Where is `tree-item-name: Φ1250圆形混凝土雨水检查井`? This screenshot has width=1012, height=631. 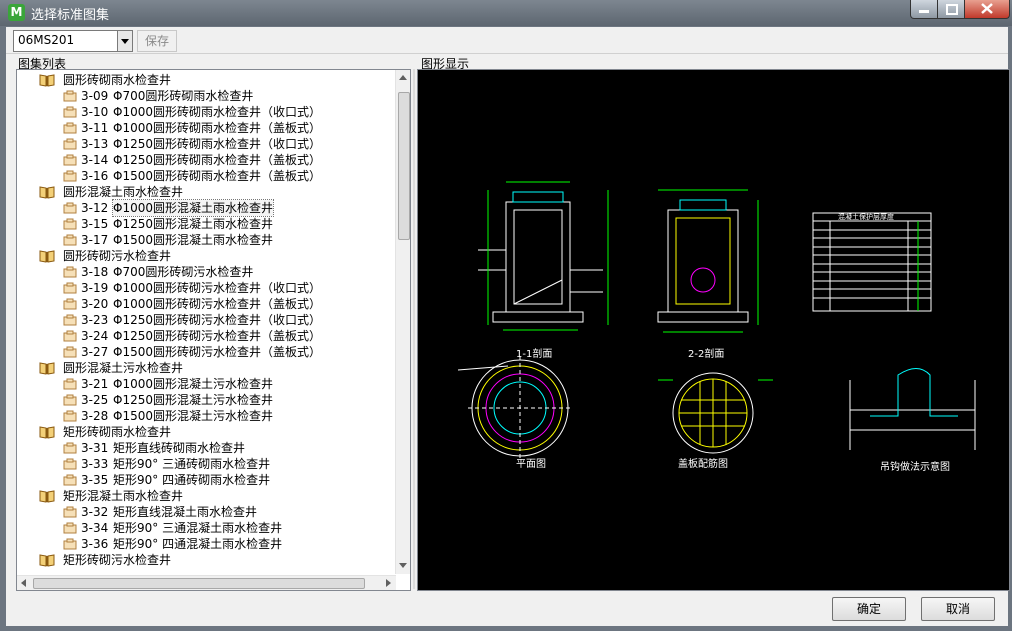
tree-item-name: Φ1250圆形混凝土雨水检查井 is located at coordinates (193, 224).